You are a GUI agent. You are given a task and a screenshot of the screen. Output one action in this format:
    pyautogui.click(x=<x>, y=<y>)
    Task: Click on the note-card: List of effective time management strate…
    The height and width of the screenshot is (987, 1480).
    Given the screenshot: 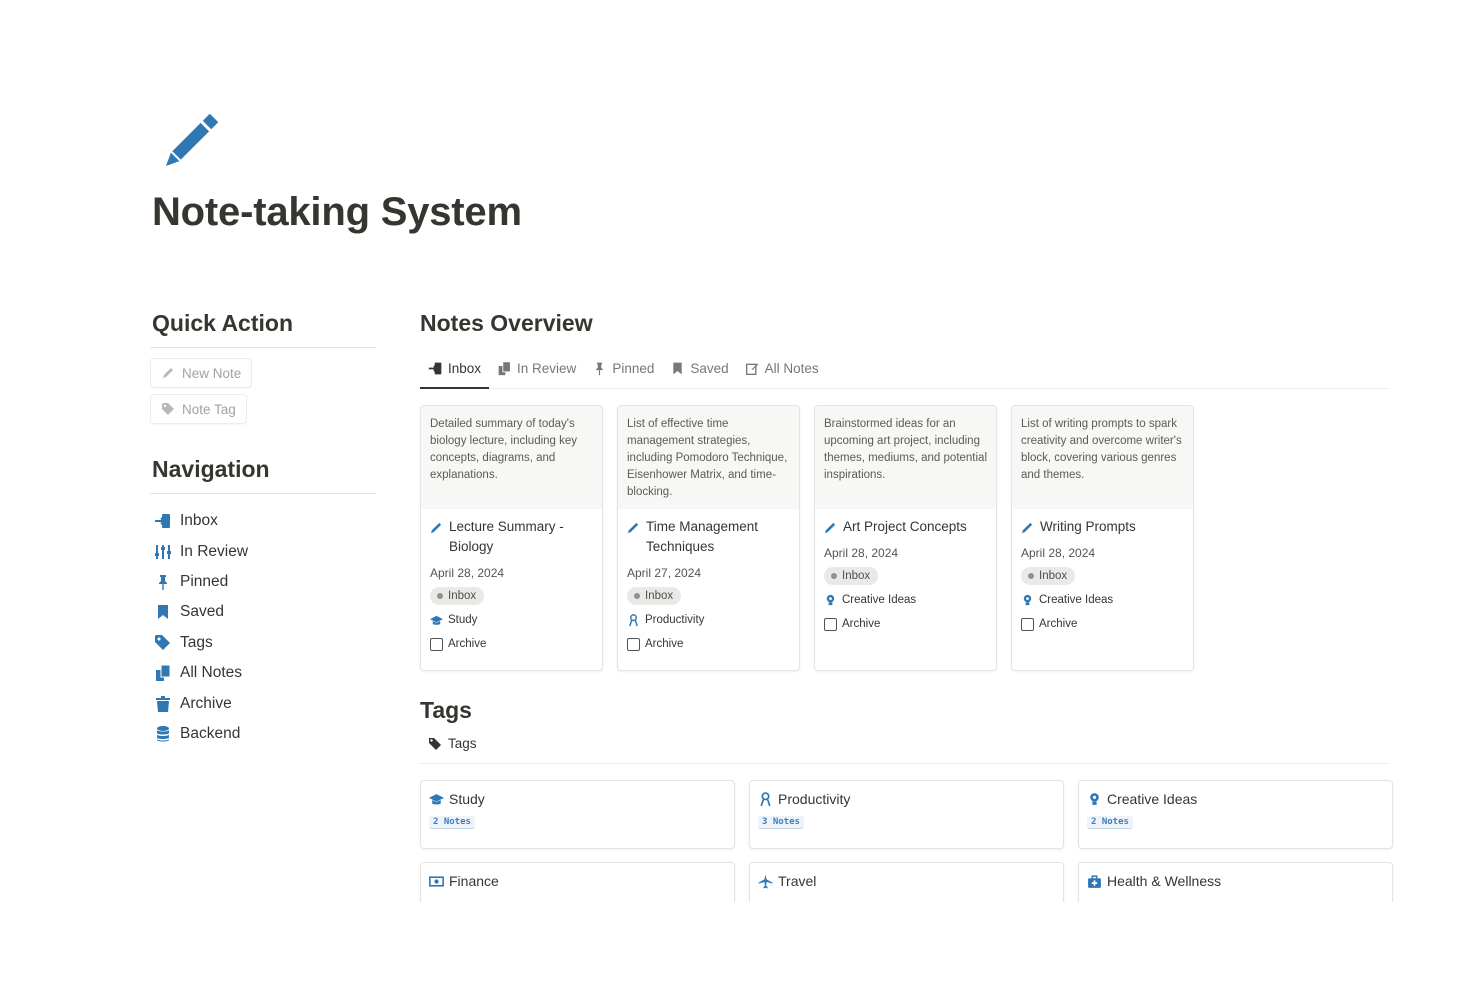 What is the action you would take?
    pyautogui.click(x=708, y=538)
    